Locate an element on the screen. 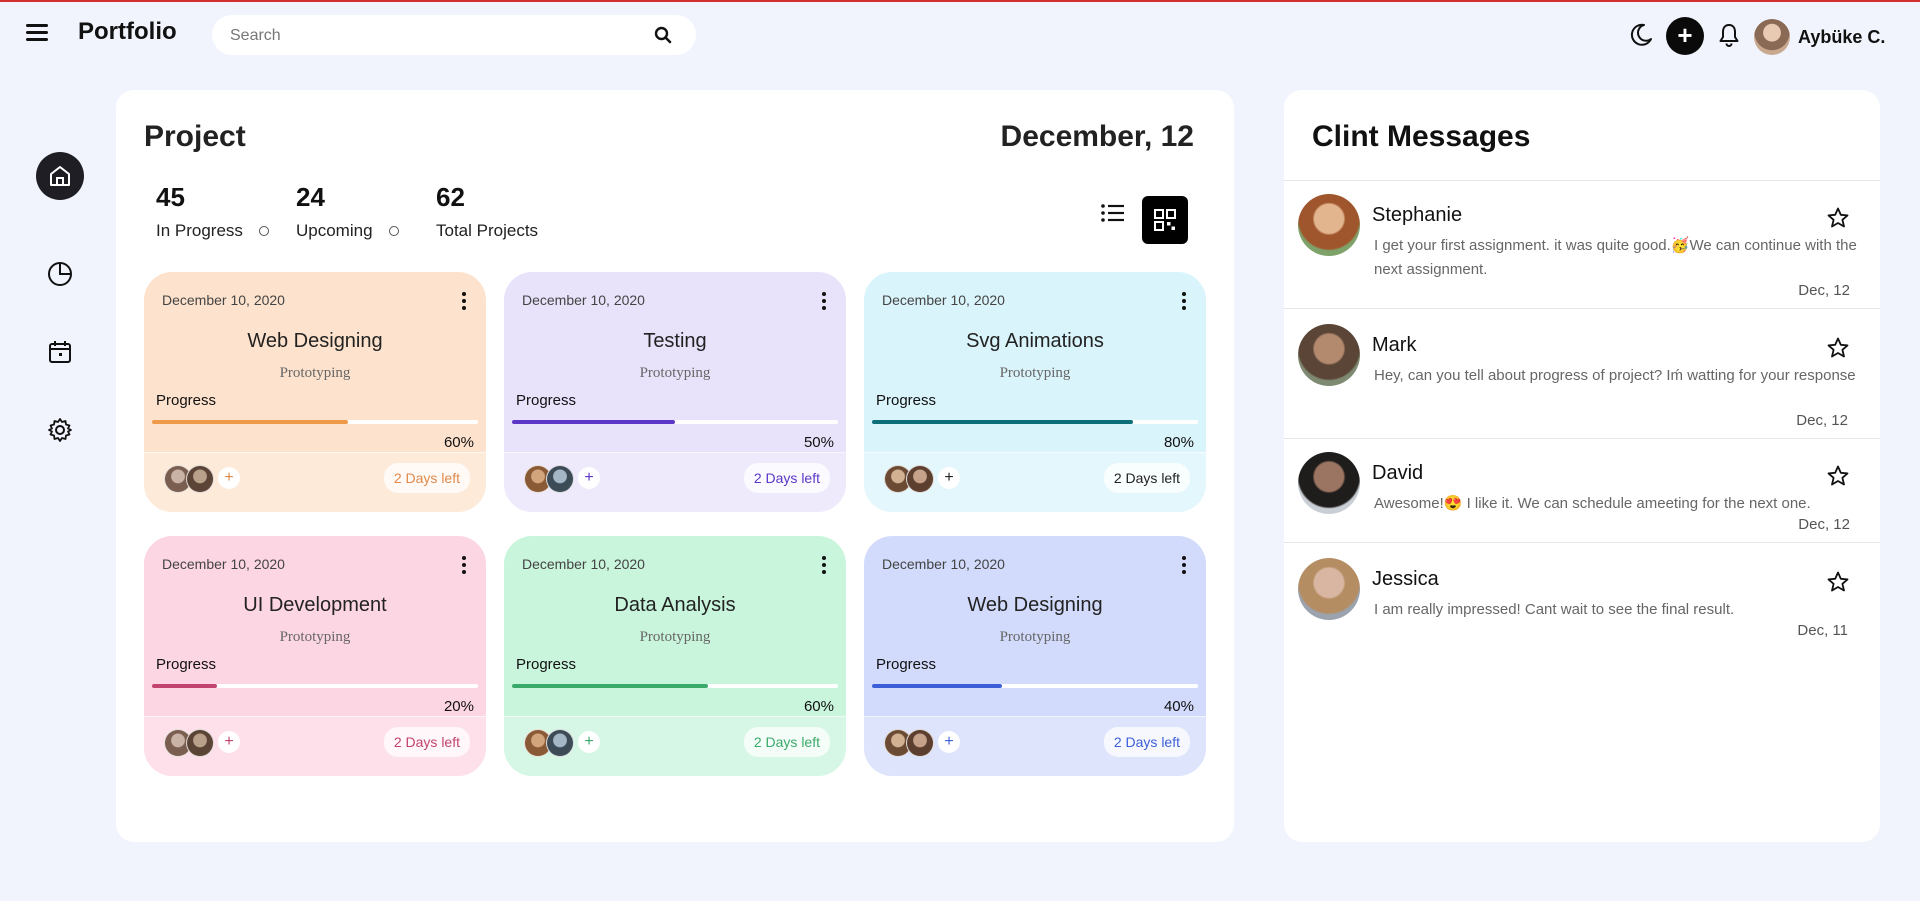 The height and width of the screenshot is (901, 1920). add-button: + is located at coordinates (1685, 36).